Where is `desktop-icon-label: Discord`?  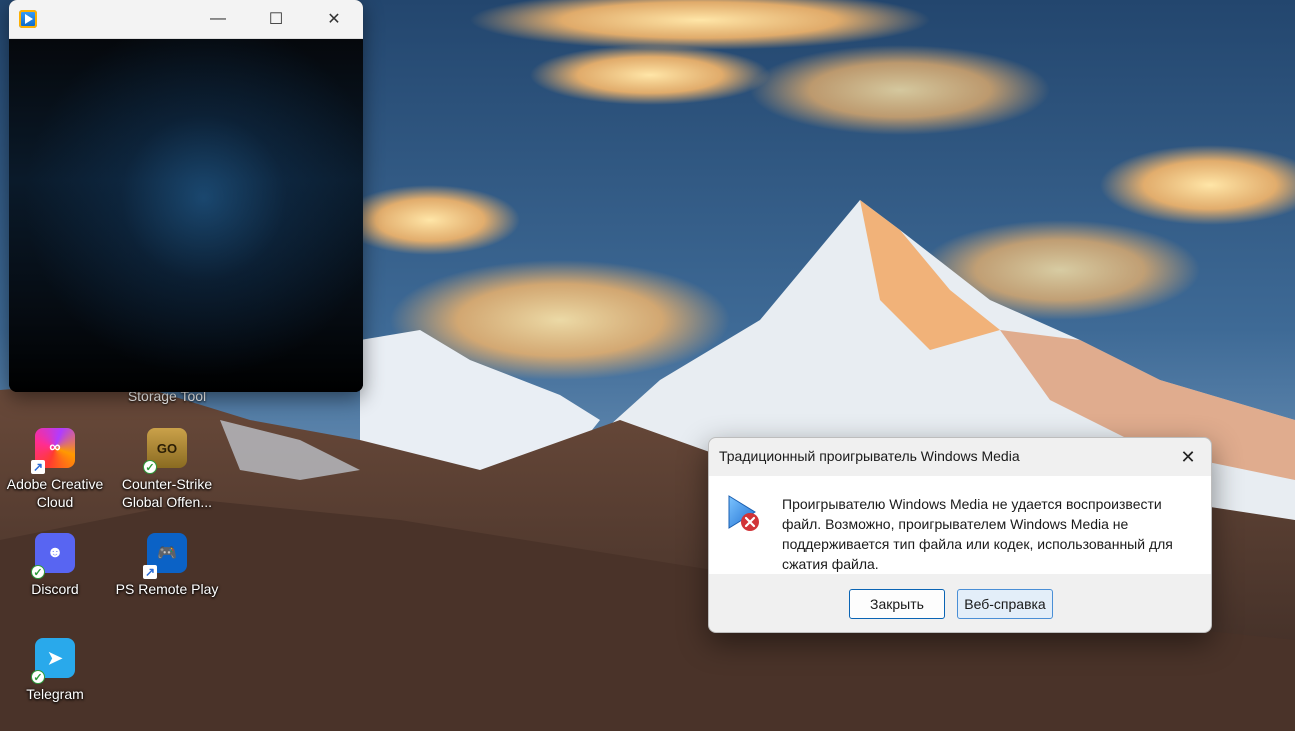 desktop-icon-label: Discord is located at coordinates (55, 589).